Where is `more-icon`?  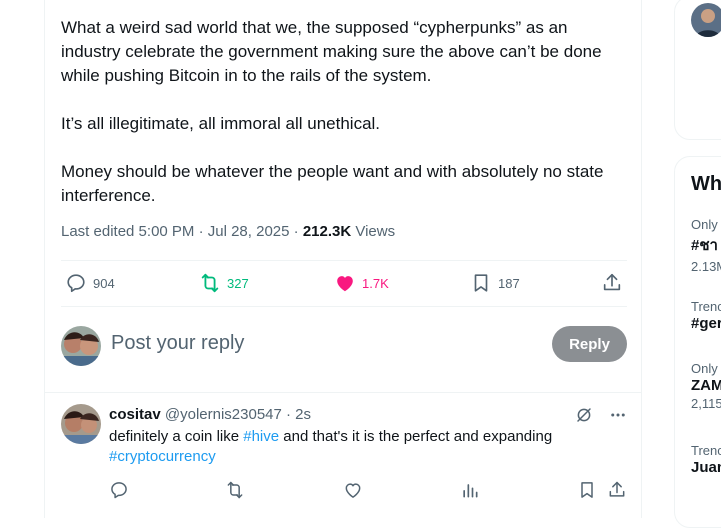 more-icon is located at coordinates (618, 415).